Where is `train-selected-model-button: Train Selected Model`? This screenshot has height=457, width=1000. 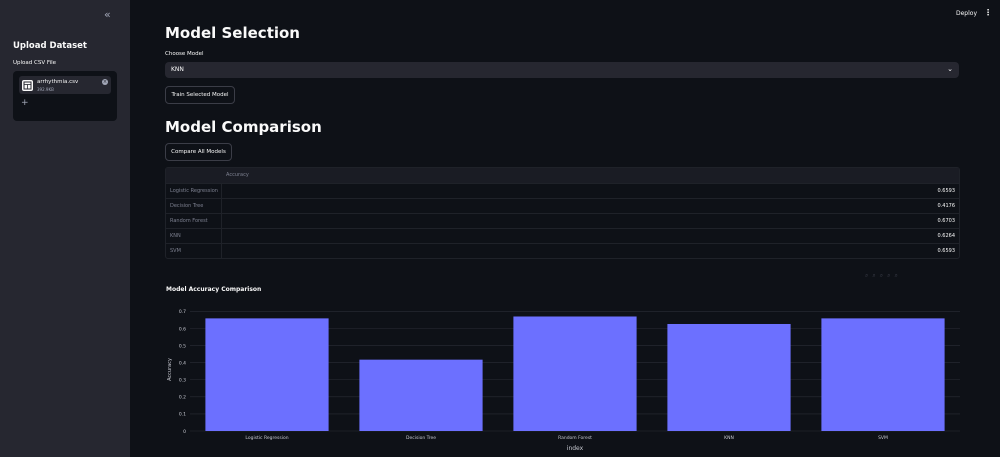 train-selected-model-button: Train Selected Model is located at coordinates (200, 95).